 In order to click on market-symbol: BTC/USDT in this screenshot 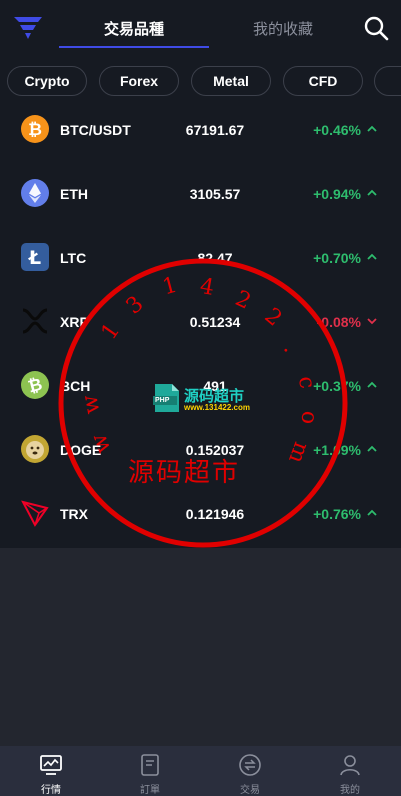, I will do `click(95, 130)`.